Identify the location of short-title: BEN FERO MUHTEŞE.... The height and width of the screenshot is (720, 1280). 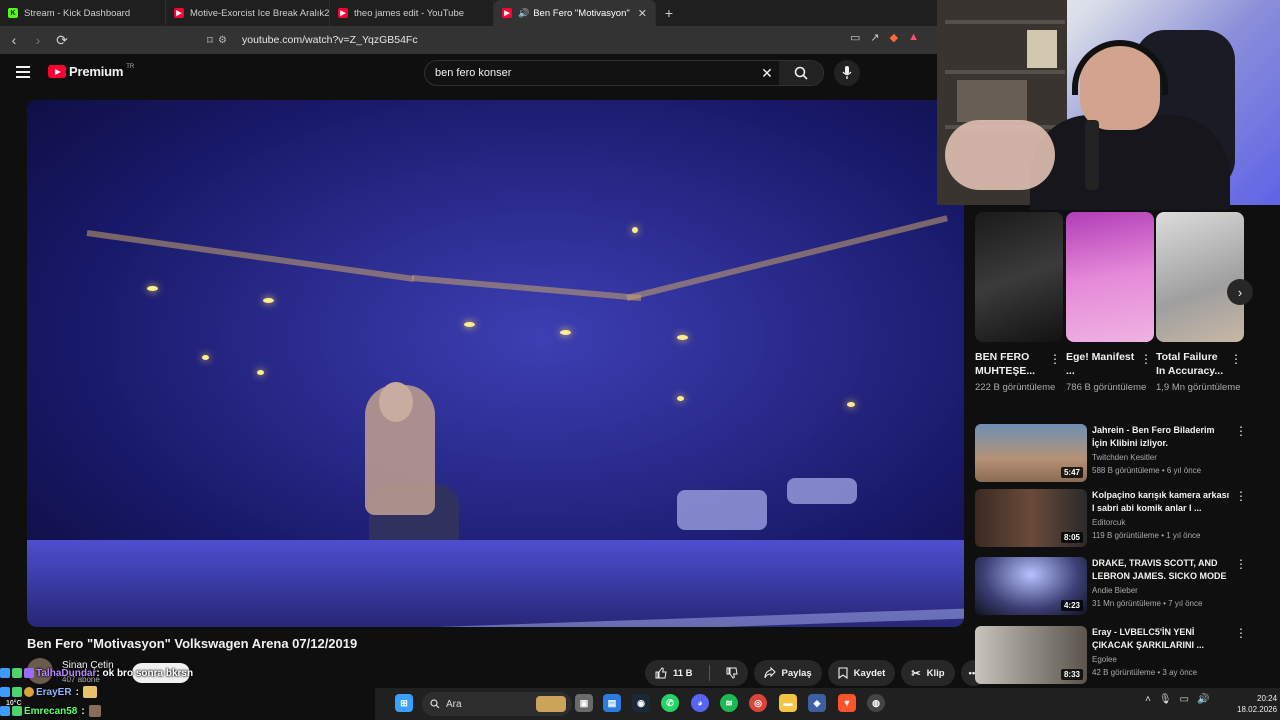
(1011, 364).